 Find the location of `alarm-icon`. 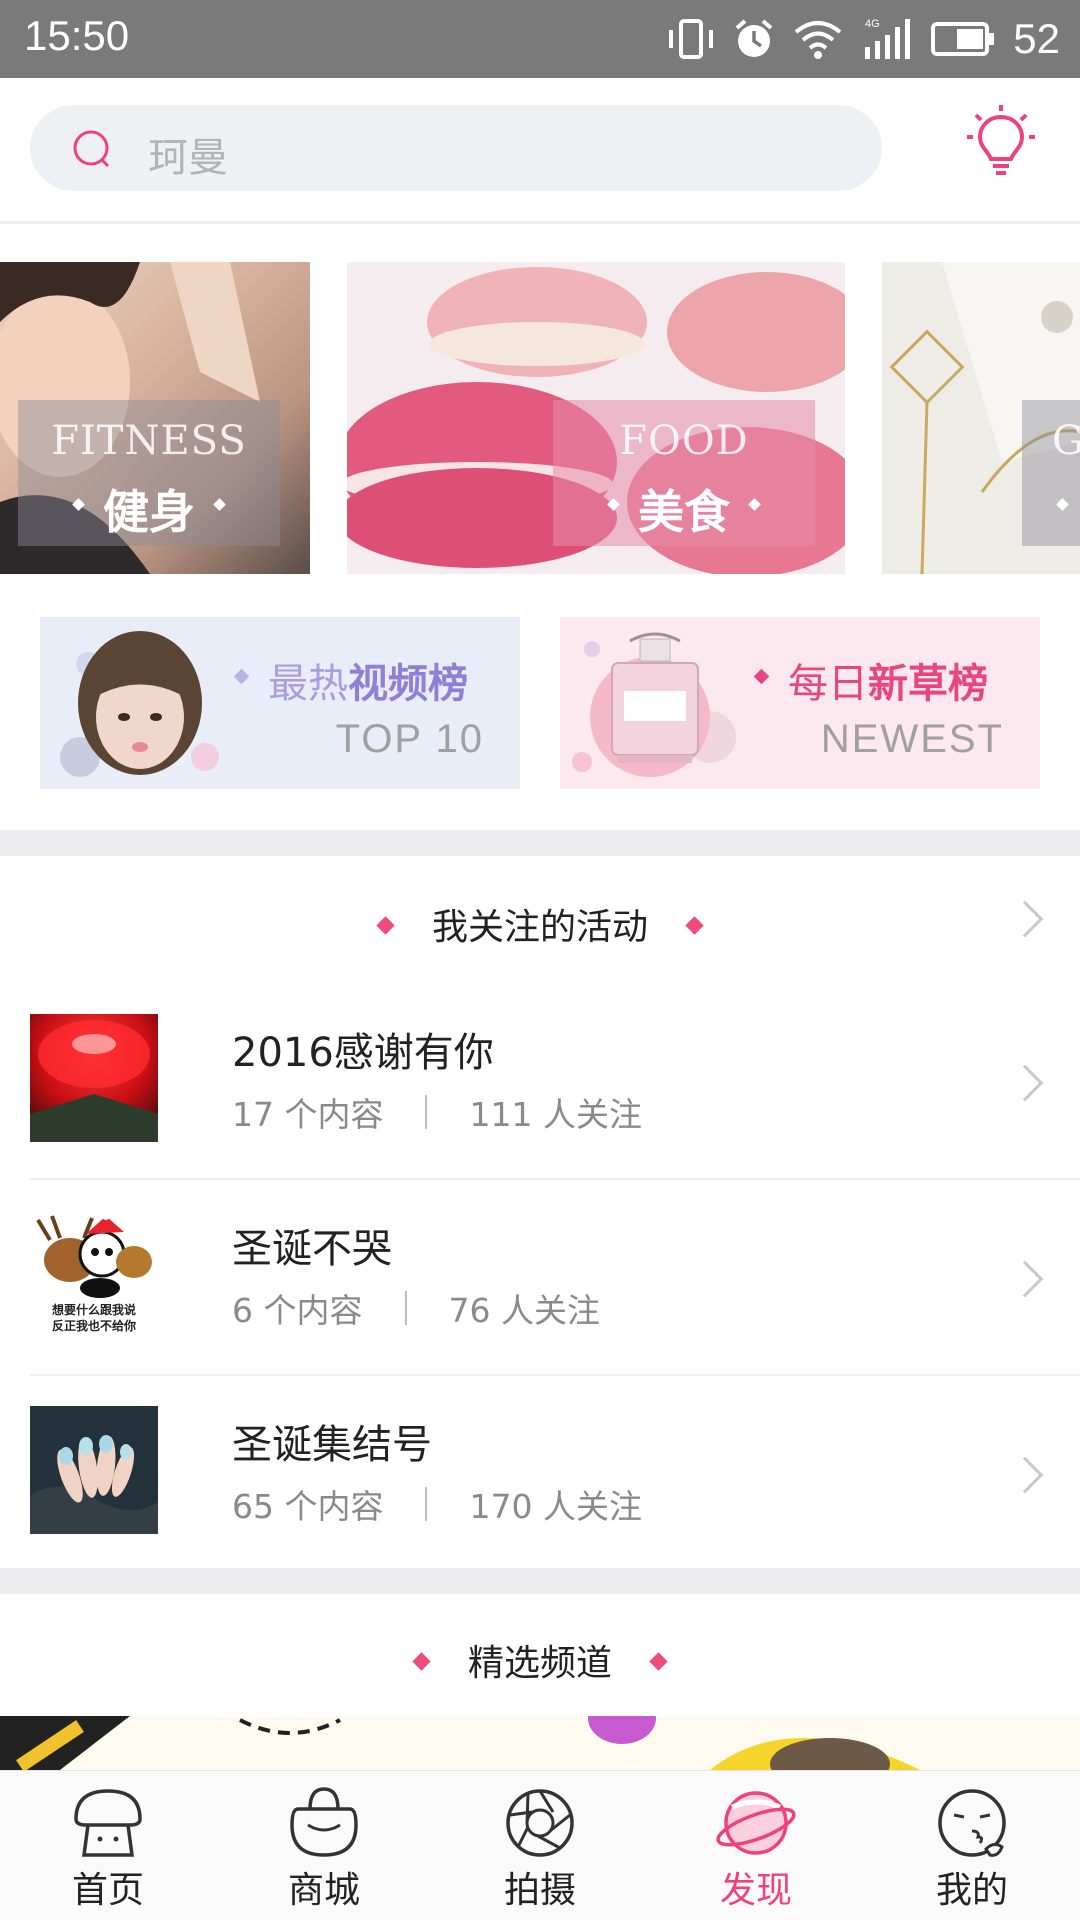

alarm-icon is located at coordinates (754, 38).